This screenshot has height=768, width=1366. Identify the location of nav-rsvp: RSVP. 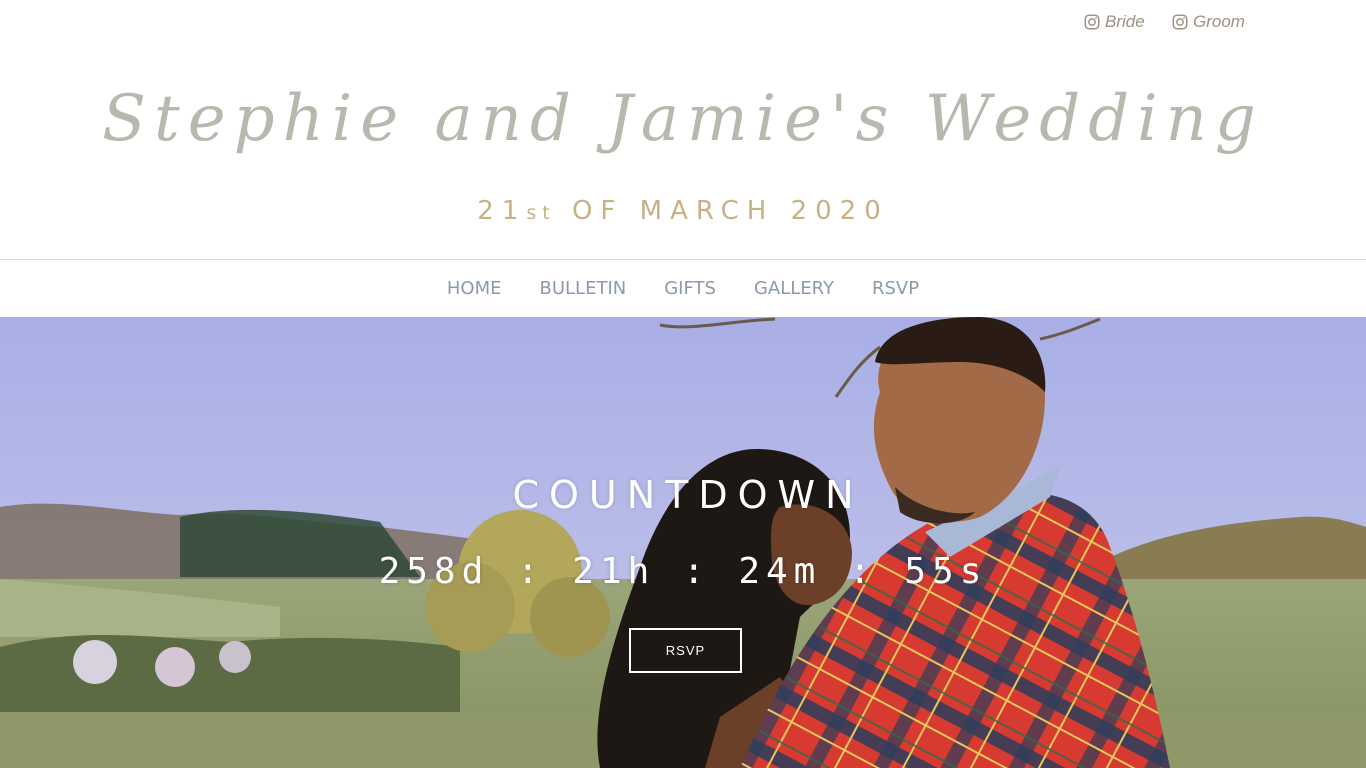
(895, 288).